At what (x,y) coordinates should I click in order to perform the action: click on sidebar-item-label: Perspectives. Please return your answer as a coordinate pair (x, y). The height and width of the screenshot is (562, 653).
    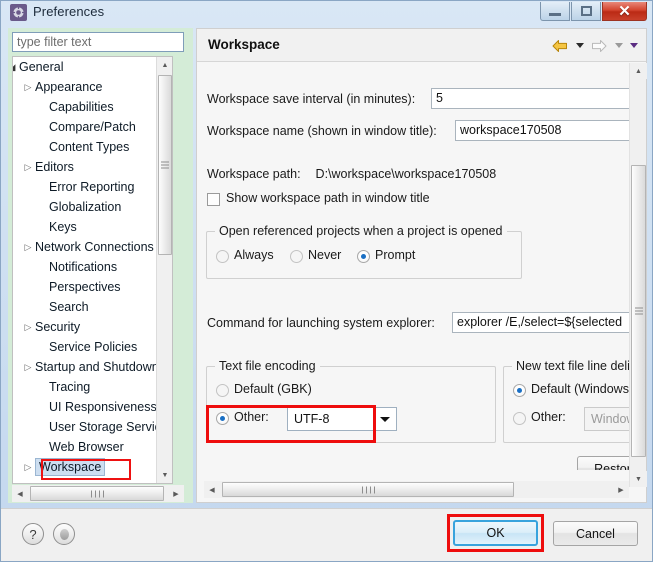
    Looking at the image, I should click on (85, 287).